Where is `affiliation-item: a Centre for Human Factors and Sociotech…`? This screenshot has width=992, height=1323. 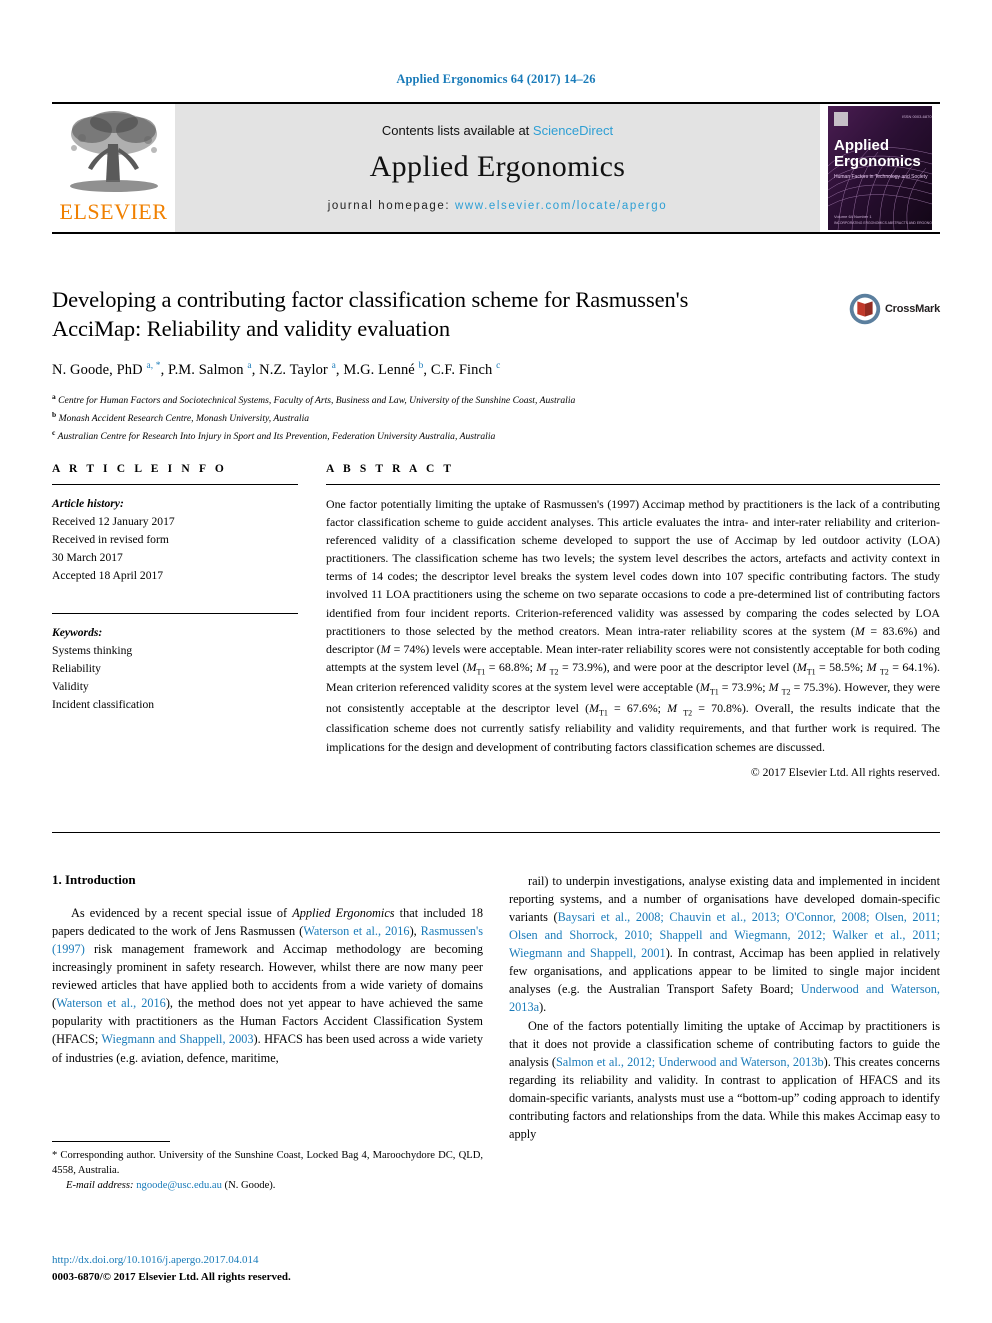 affiliation-item: a Centre for Human Factors and Sociotech… is located at coordinates (496, 400).